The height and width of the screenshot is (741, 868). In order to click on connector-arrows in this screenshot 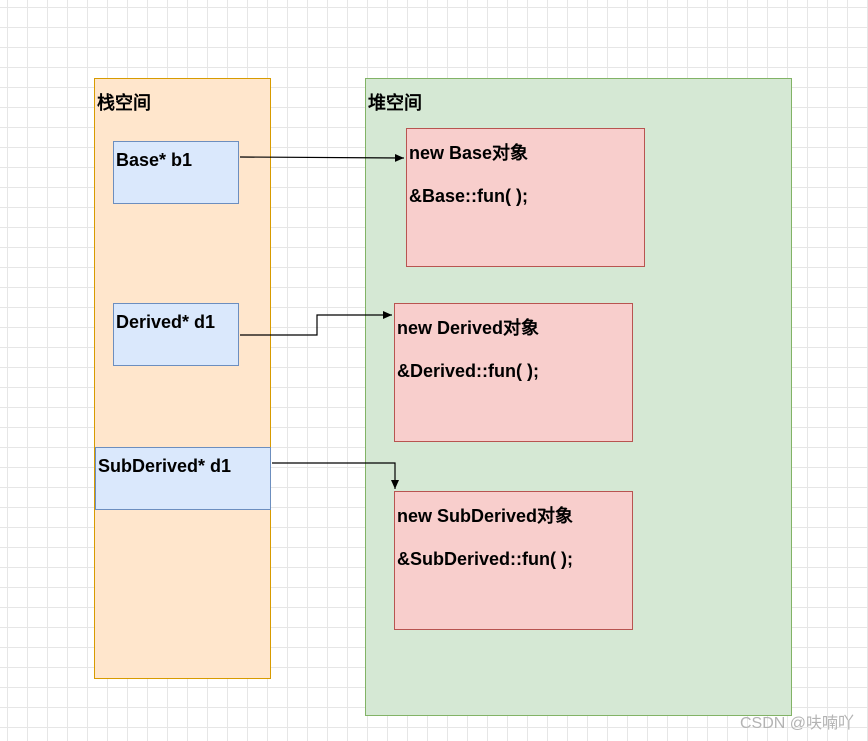, I will do `click(322, 321)`.